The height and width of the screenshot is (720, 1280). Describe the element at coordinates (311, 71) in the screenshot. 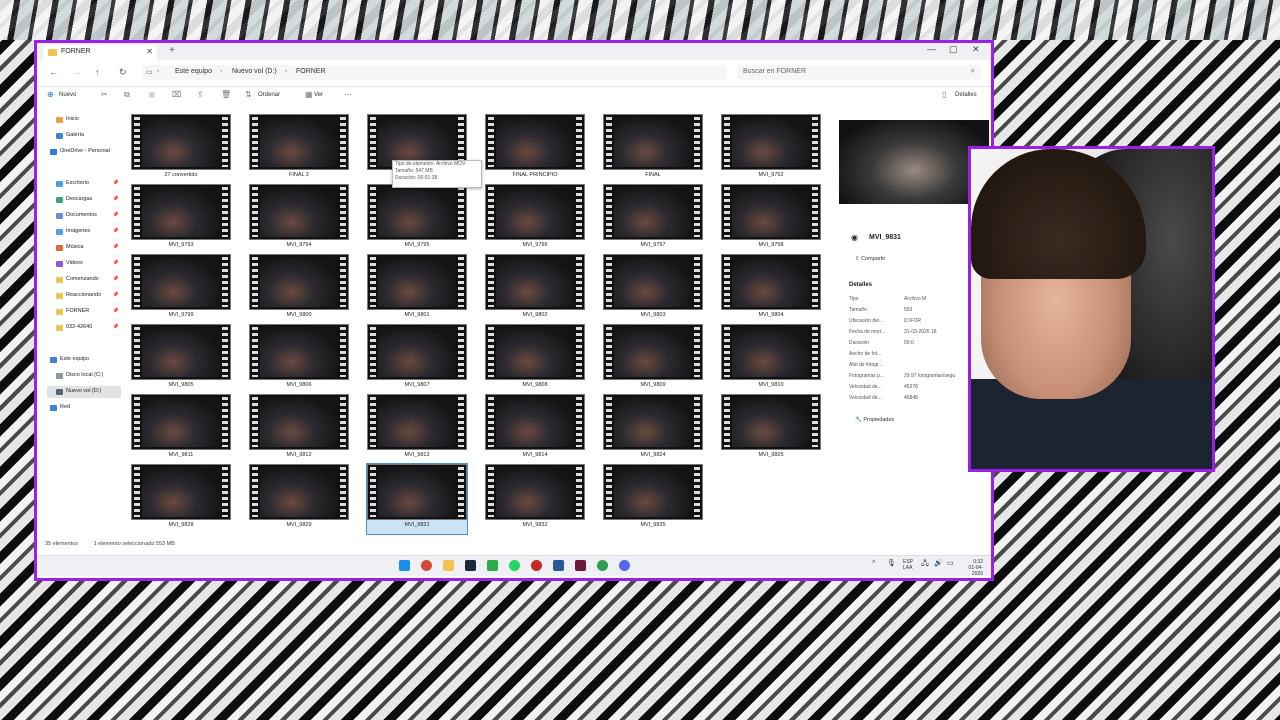

I see `breadcrumb-forner: FORNER` at that location.